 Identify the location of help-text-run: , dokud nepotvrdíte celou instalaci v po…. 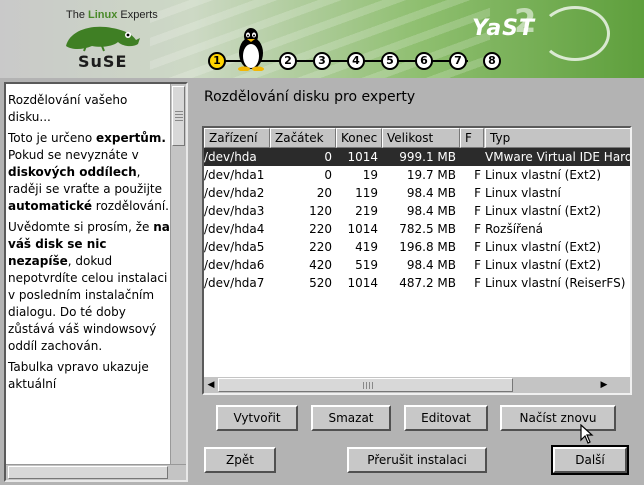
(88, 303).